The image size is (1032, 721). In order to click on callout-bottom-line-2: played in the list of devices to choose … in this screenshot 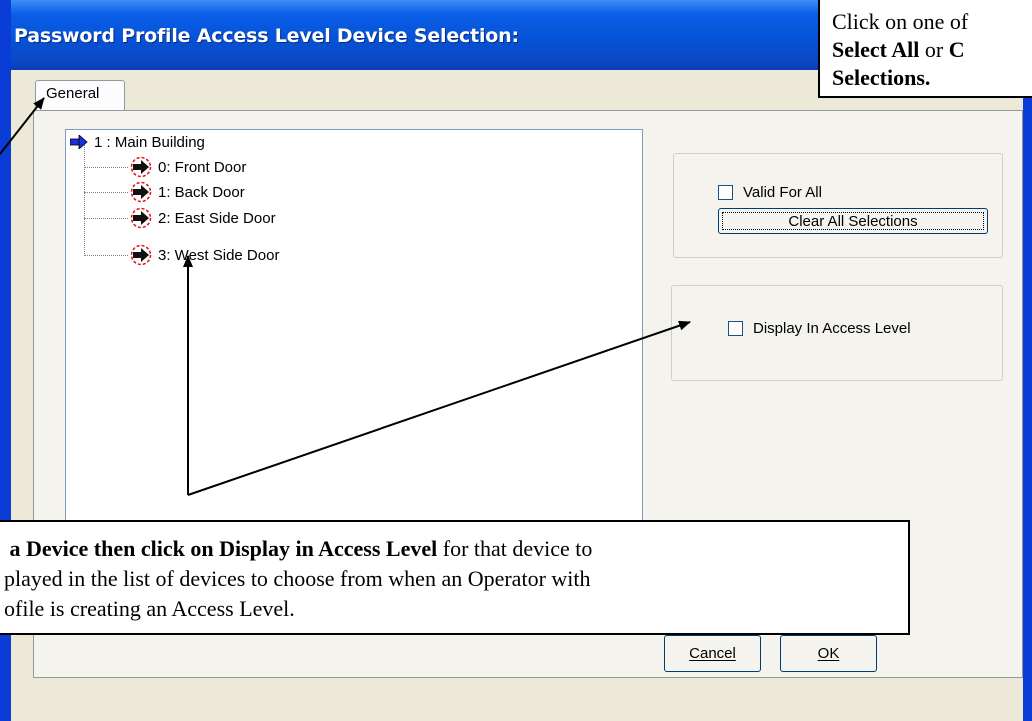, I will do `click(297, 578)`.